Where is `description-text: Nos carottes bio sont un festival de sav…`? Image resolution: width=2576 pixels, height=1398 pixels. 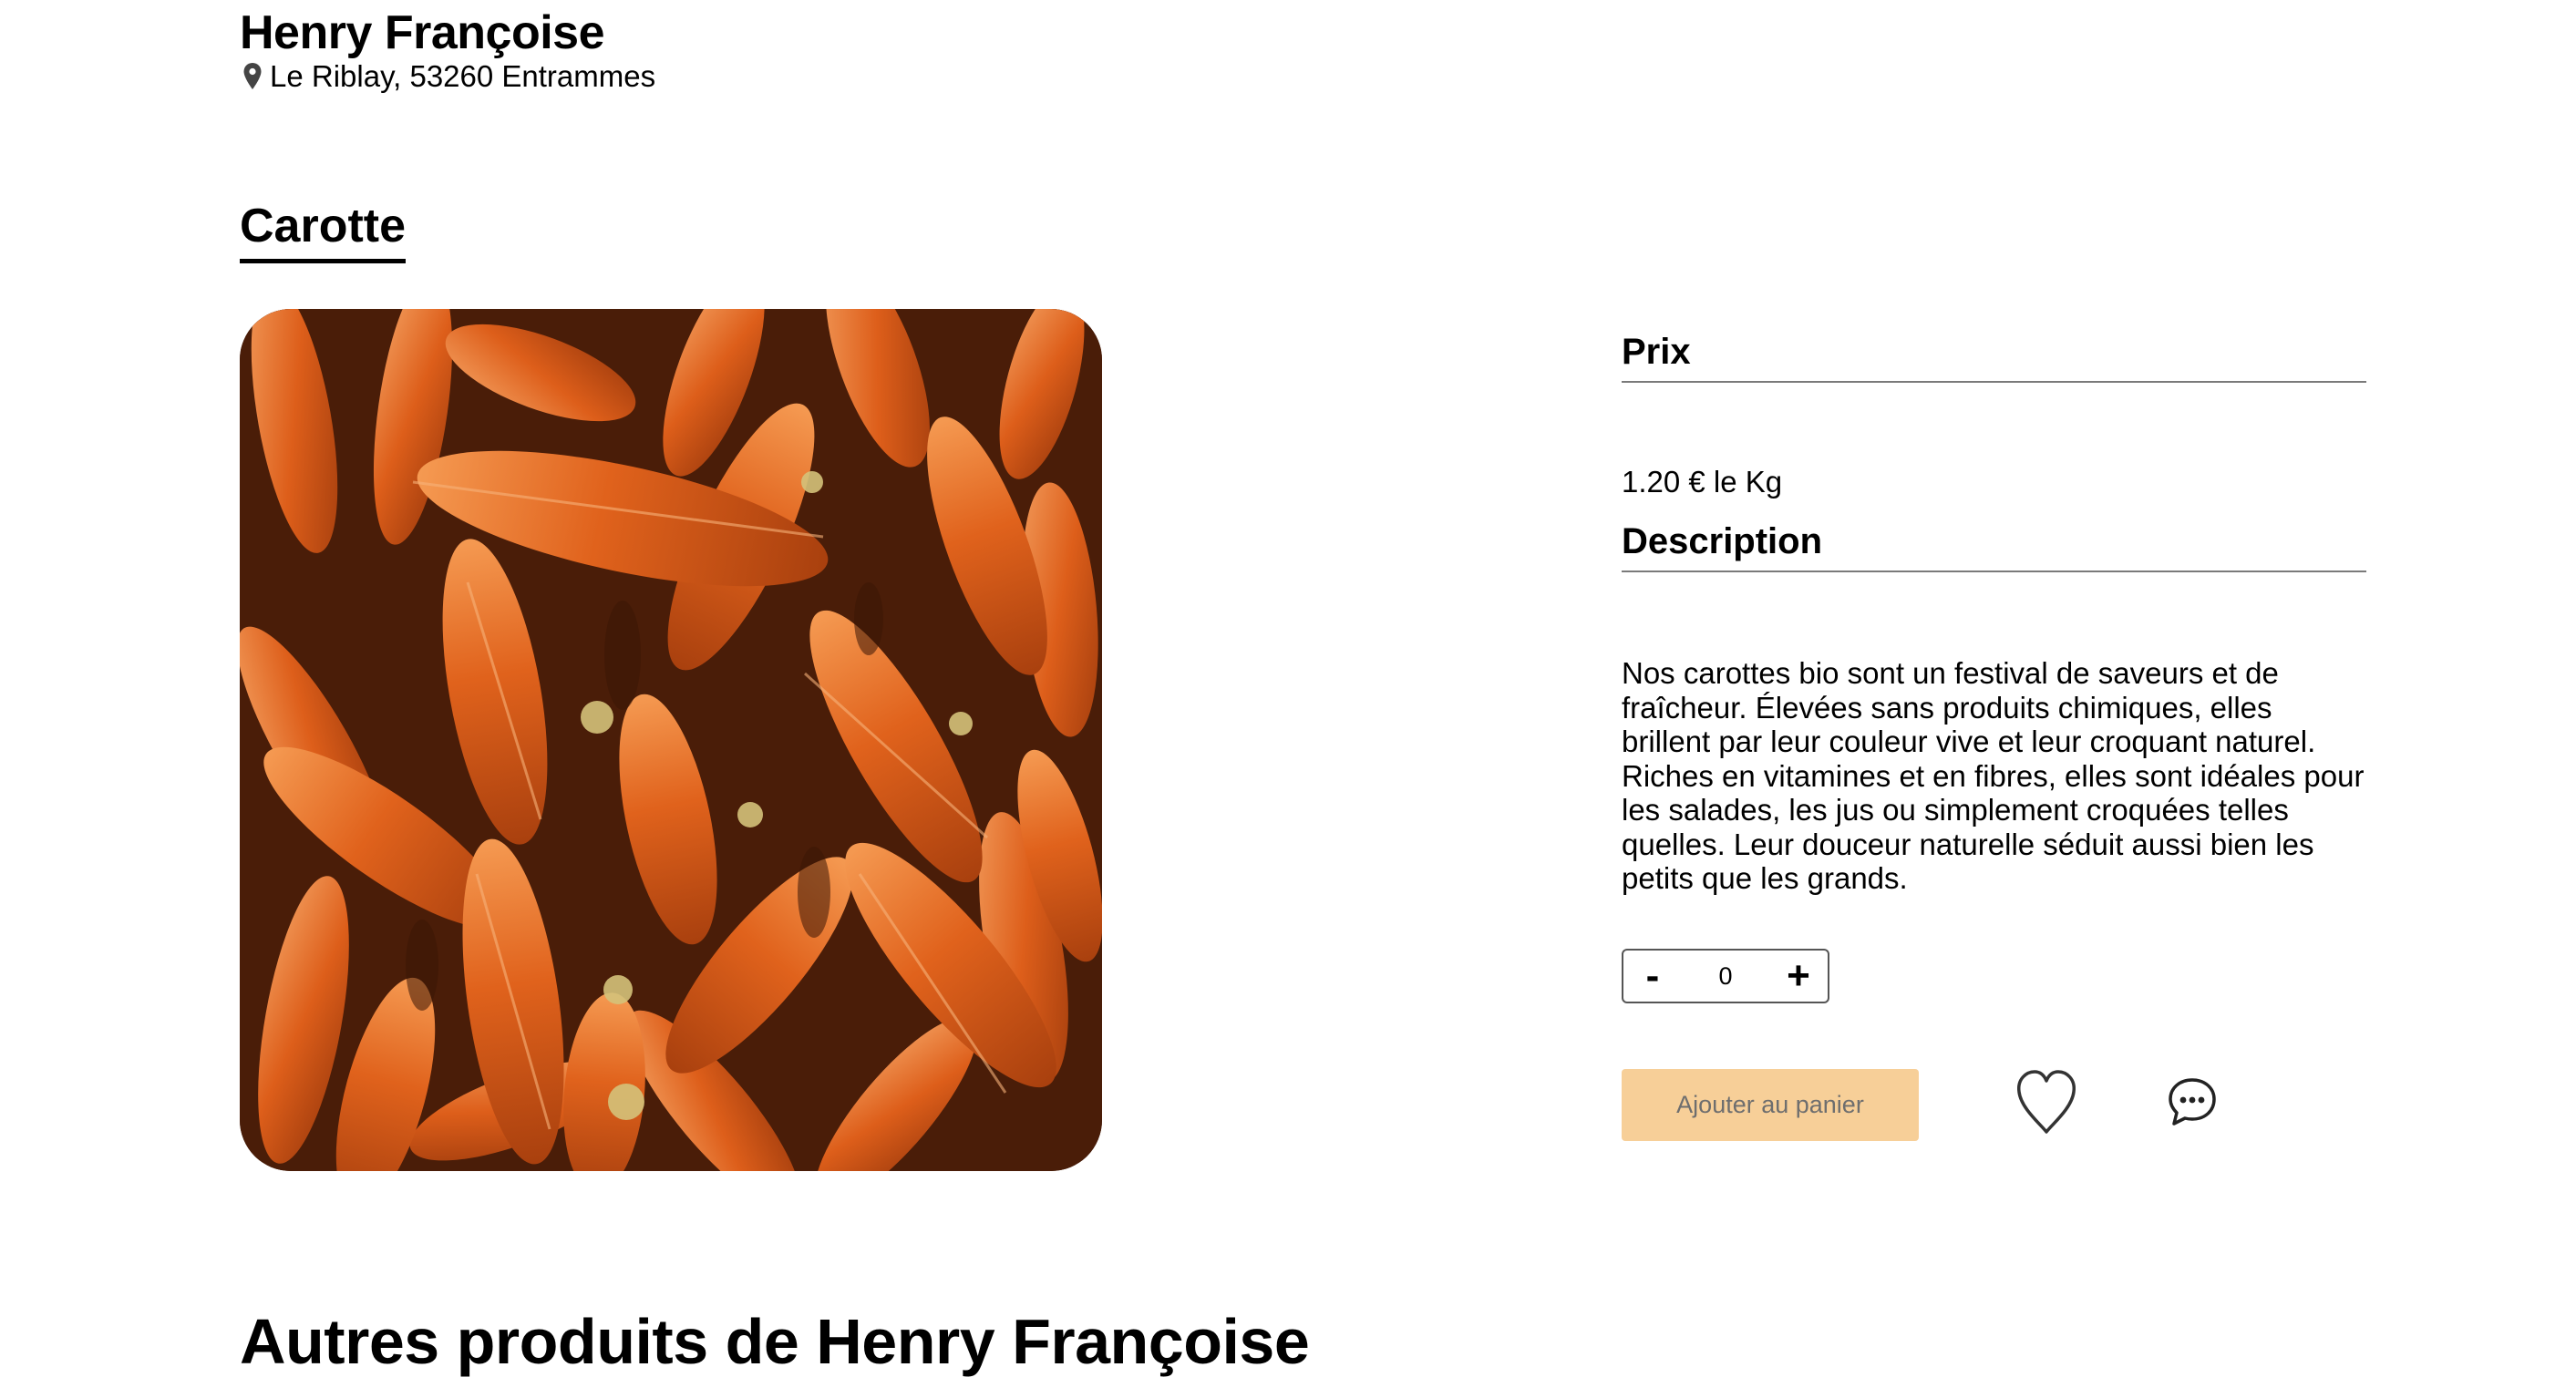
description-text: Nos carottes bio sont un festival de sav… is located at coordinates (1993, 775).